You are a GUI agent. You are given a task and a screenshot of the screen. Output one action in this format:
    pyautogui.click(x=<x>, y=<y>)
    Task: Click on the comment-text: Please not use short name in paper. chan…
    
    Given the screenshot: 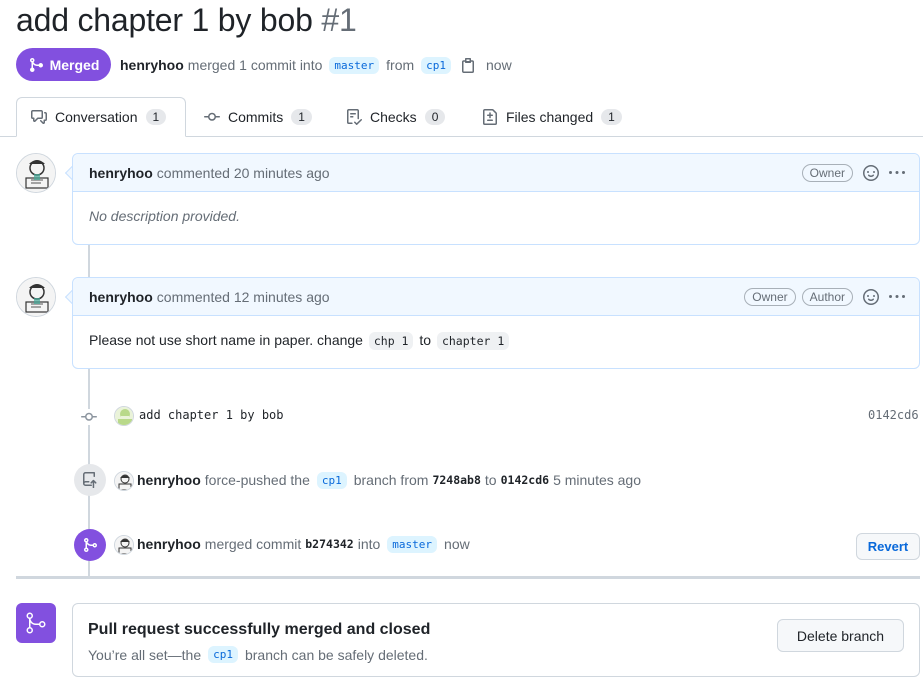 What is the action you would take?
    pyautogui.click(x=226, y=340)
    